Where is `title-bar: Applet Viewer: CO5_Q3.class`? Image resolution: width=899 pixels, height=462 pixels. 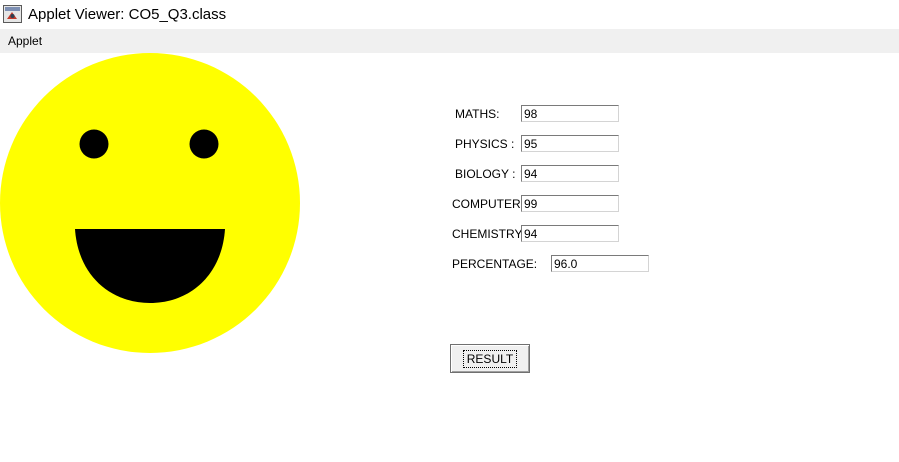 title-bar: Applet Viewer: CO5_Q3.class is located at coordinates (449, 14).